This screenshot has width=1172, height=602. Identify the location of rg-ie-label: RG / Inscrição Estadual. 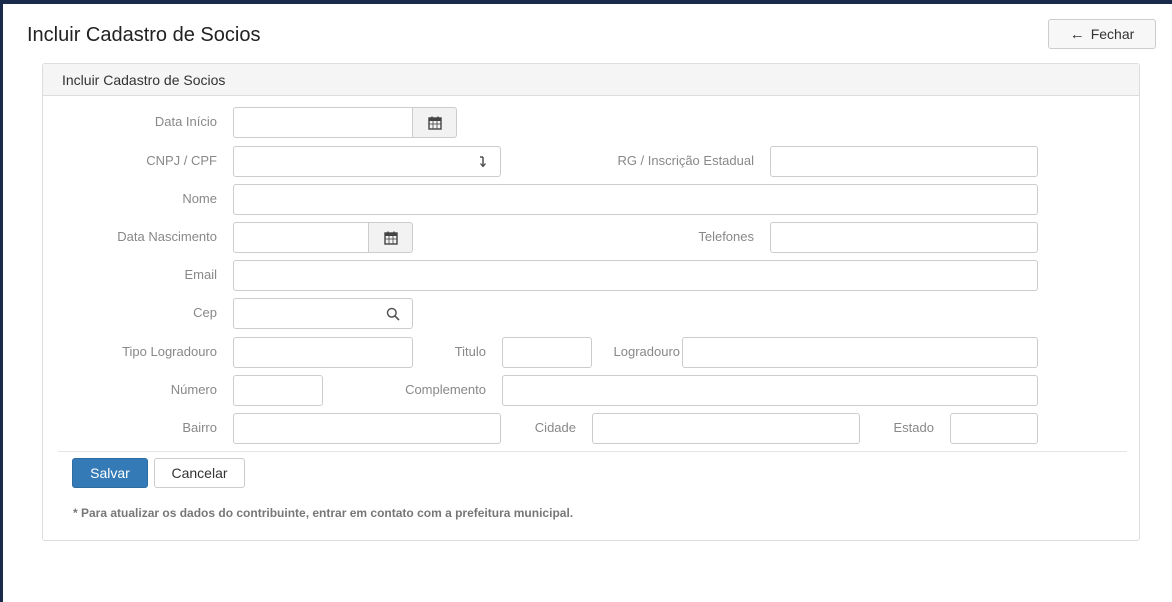
(685, 160).